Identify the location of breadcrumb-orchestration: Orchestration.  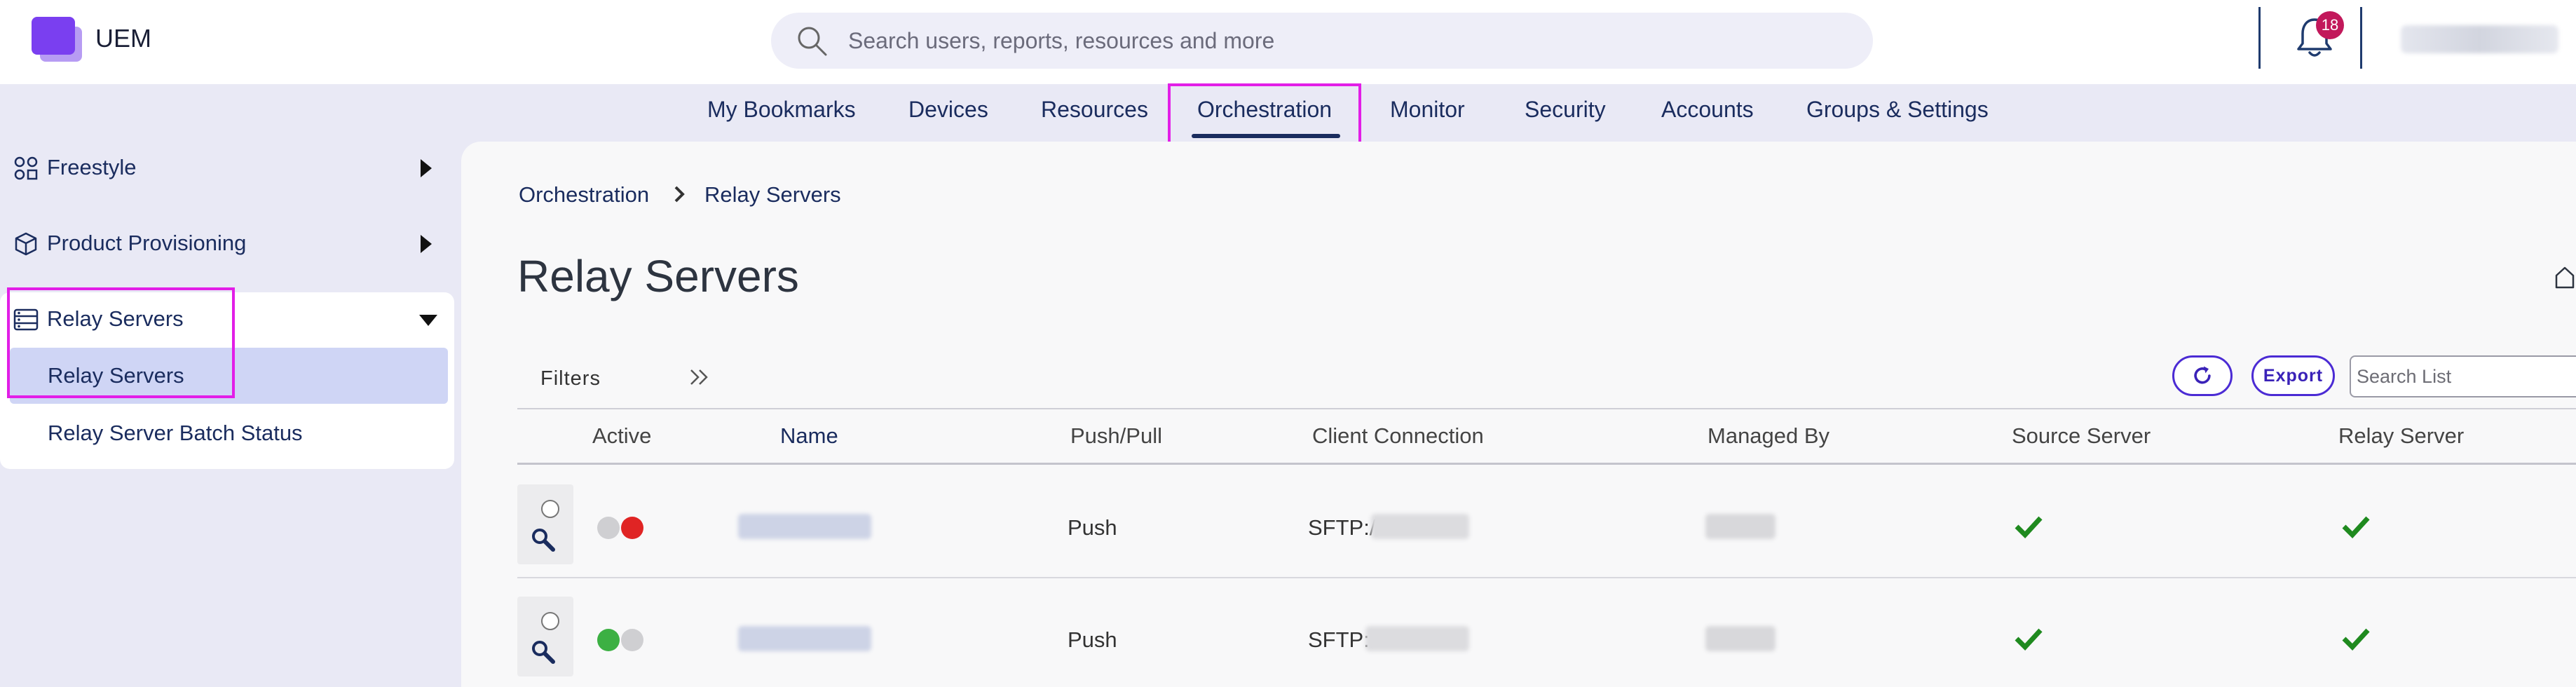
(584, 195).